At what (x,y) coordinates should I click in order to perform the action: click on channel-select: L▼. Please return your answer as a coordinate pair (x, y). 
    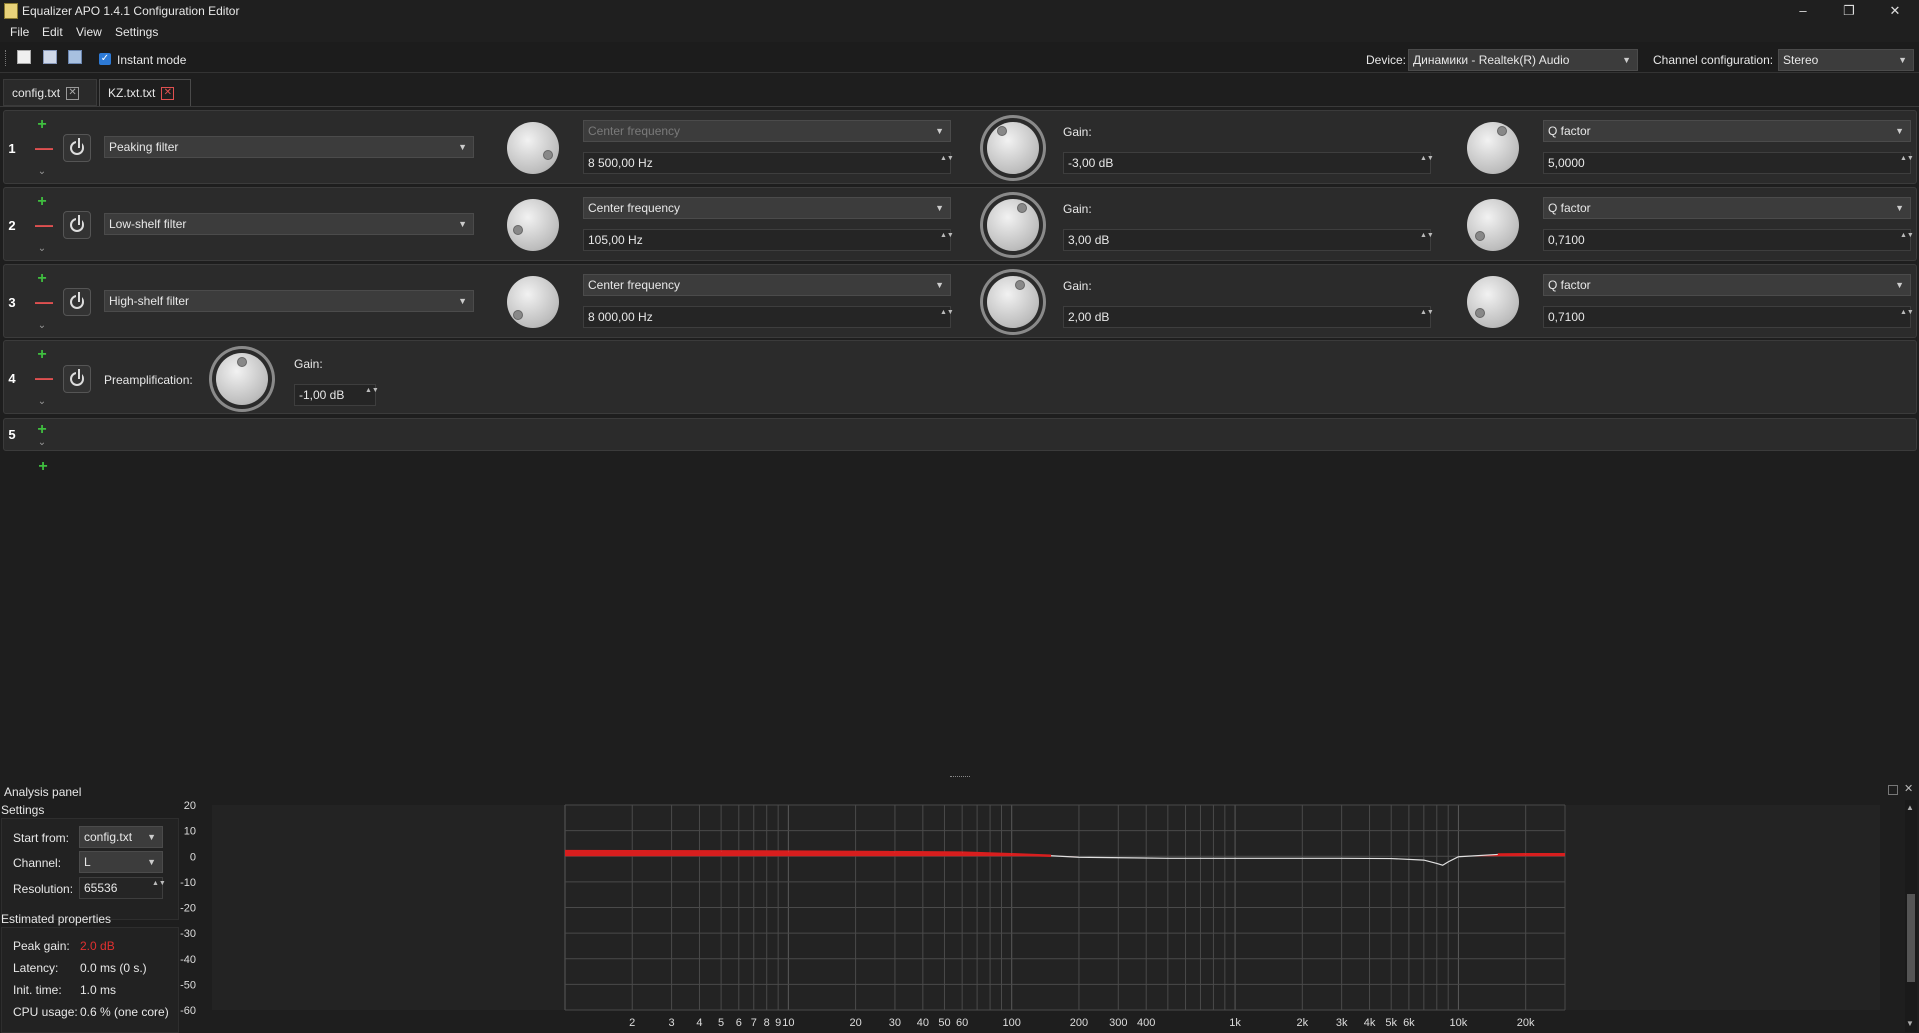
    Looking at the image, I should click on (121, 862).